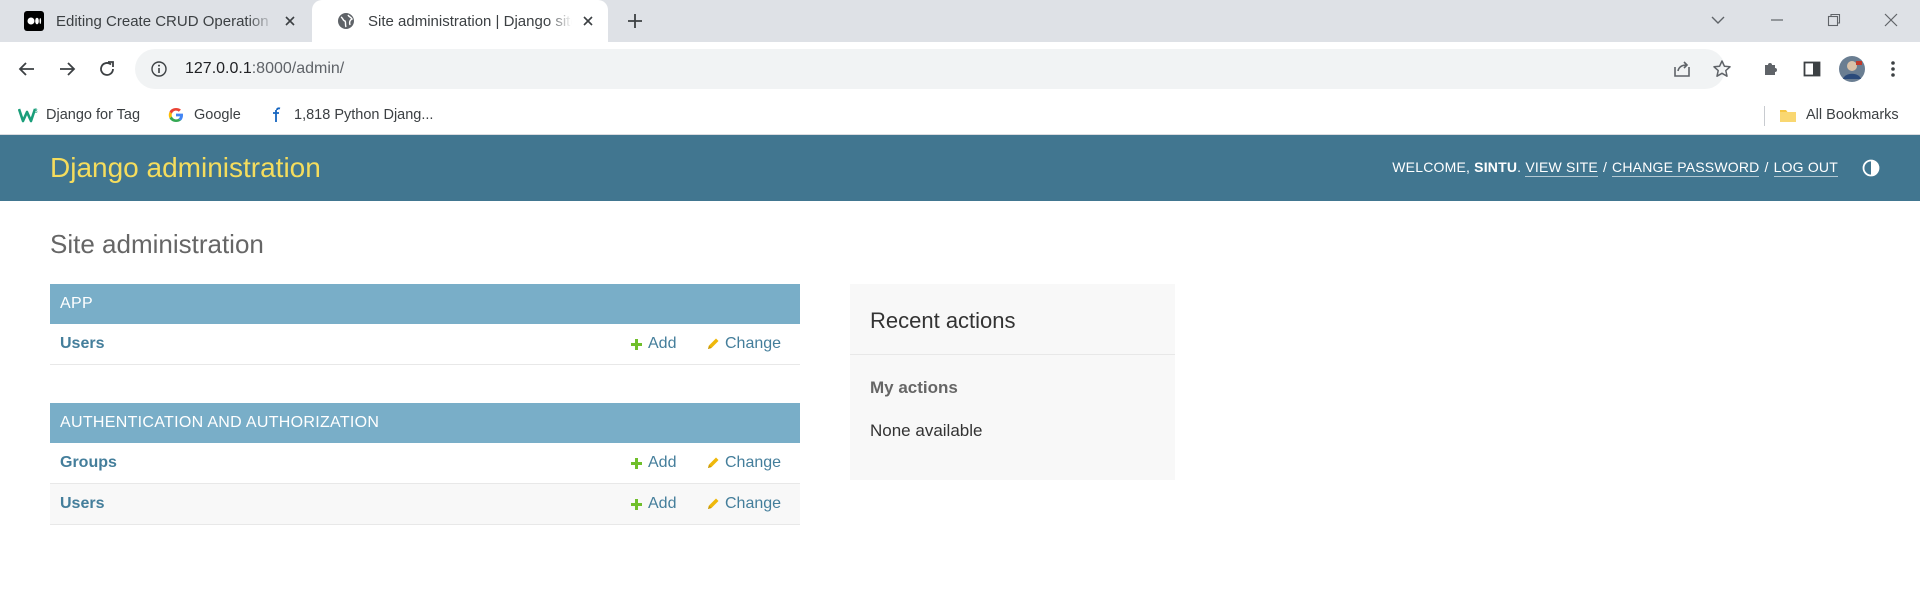 Image resolution: width=1920 pixels, height=601 pixels. Describe the element at coordinates (425, 304) in the screenshot. I see `module-caption: APP` at that location.